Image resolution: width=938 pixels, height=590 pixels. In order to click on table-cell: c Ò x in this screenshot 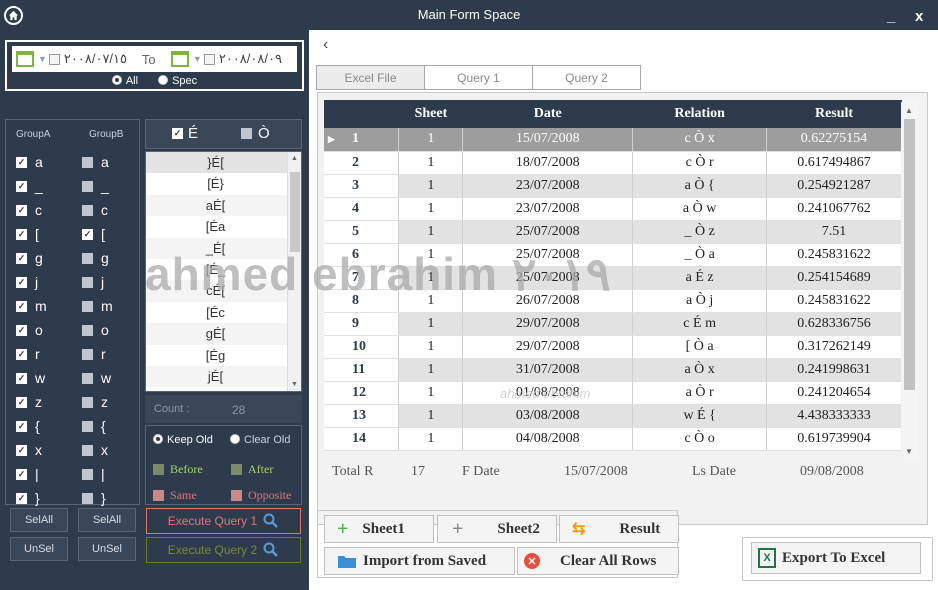, I will do `click(700, 140)`.